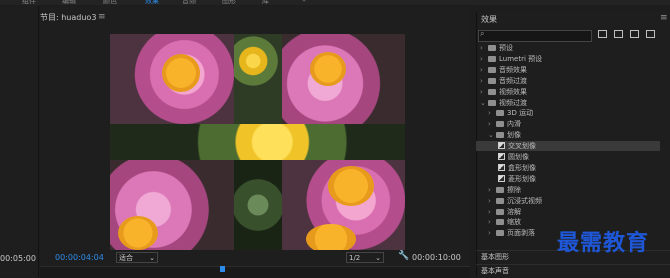 The height and width of the screenshot is (278, 670). Describe the element at coordinates (222, 269) in the screenshot. I see `playhead-marker` at that location.